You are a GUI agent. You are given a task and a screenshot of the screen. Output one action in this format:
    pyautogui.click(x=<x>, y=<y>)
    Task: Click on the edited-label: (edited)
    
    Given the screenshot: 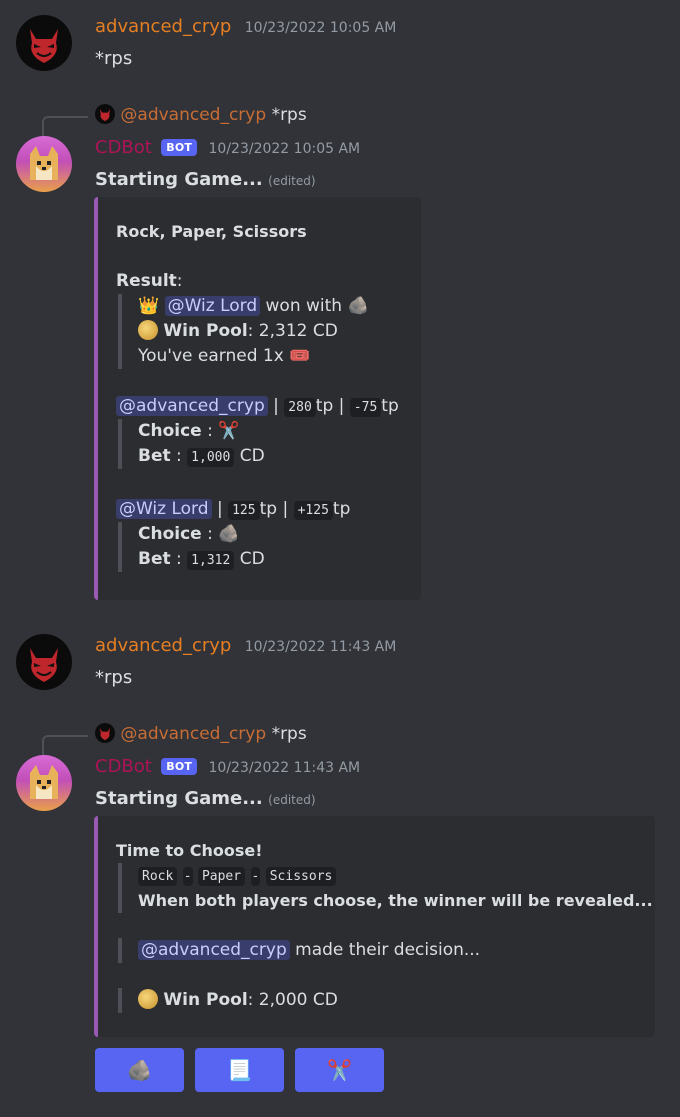 What is the action you would take?
    pyautogui.click(x=292, y=800)
    